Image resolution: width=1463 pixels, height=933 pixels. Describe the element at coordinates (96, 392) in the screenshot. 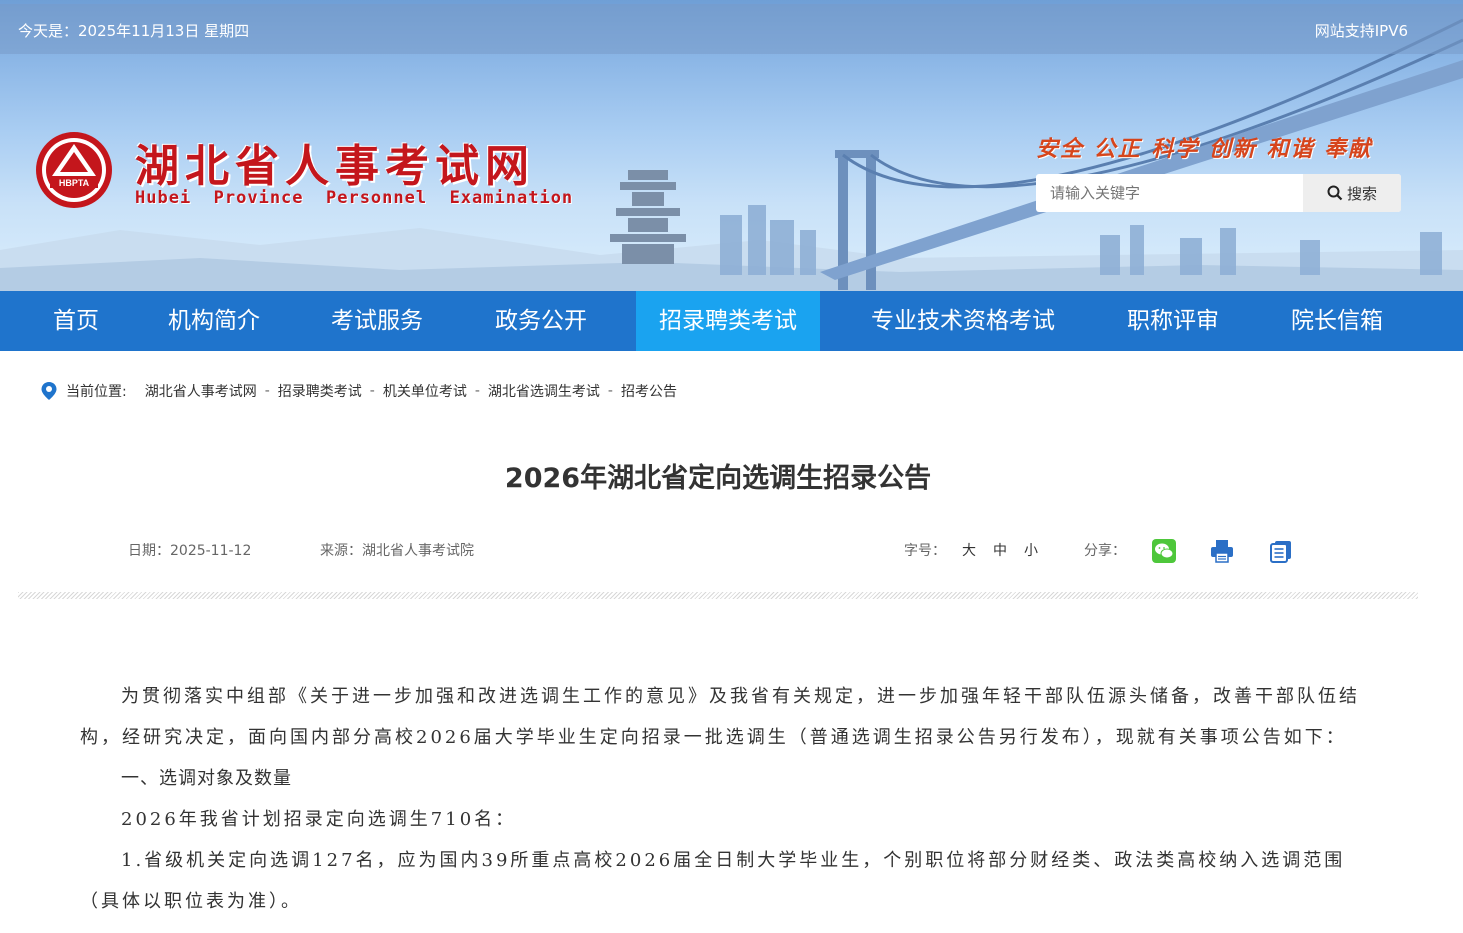

I see `breadcrumb-label: 当前位置:` at that location.